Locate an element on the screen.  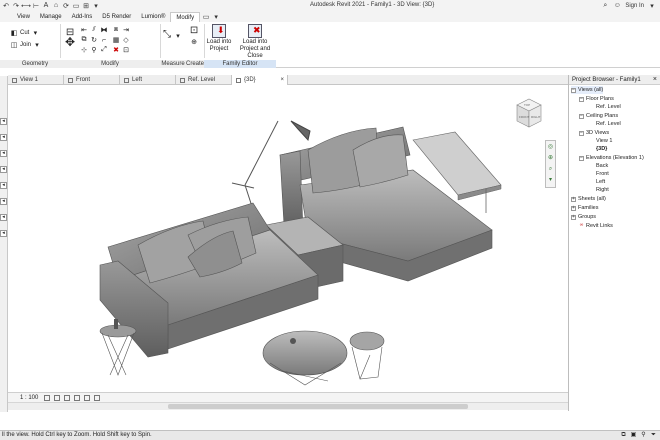
view-tab-ref-level: Ref. Level is located at coordinates (204, 80).